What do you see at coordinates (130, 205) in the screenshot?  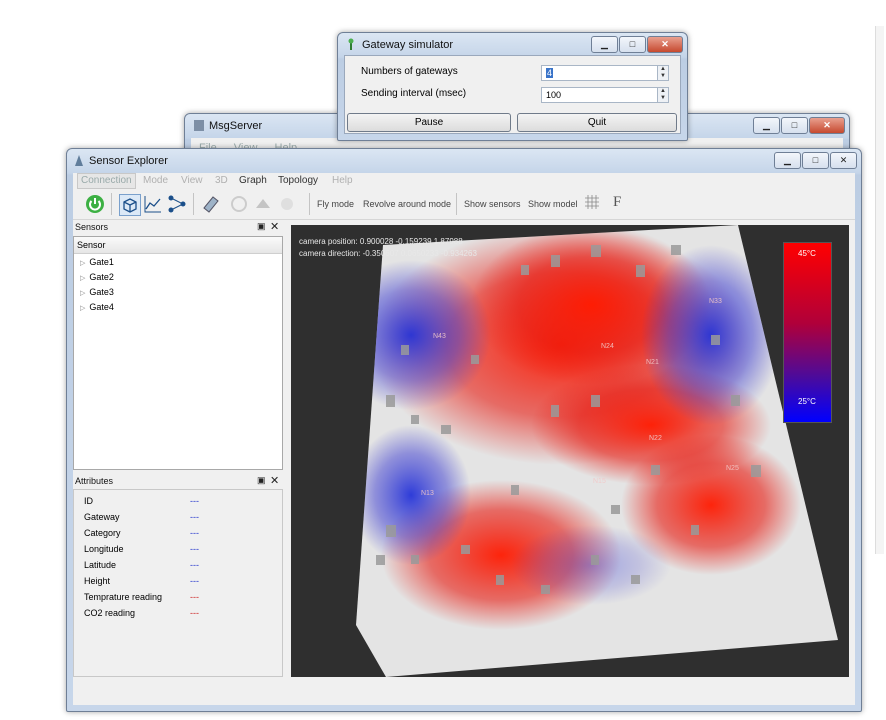 I see `cube-view-icon` at bounding box center [130, 205].